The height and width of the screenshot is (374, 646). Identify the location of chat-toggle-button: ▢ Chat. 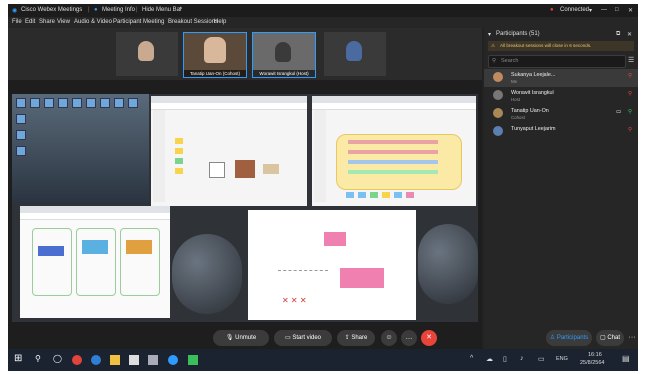
(610, 338).